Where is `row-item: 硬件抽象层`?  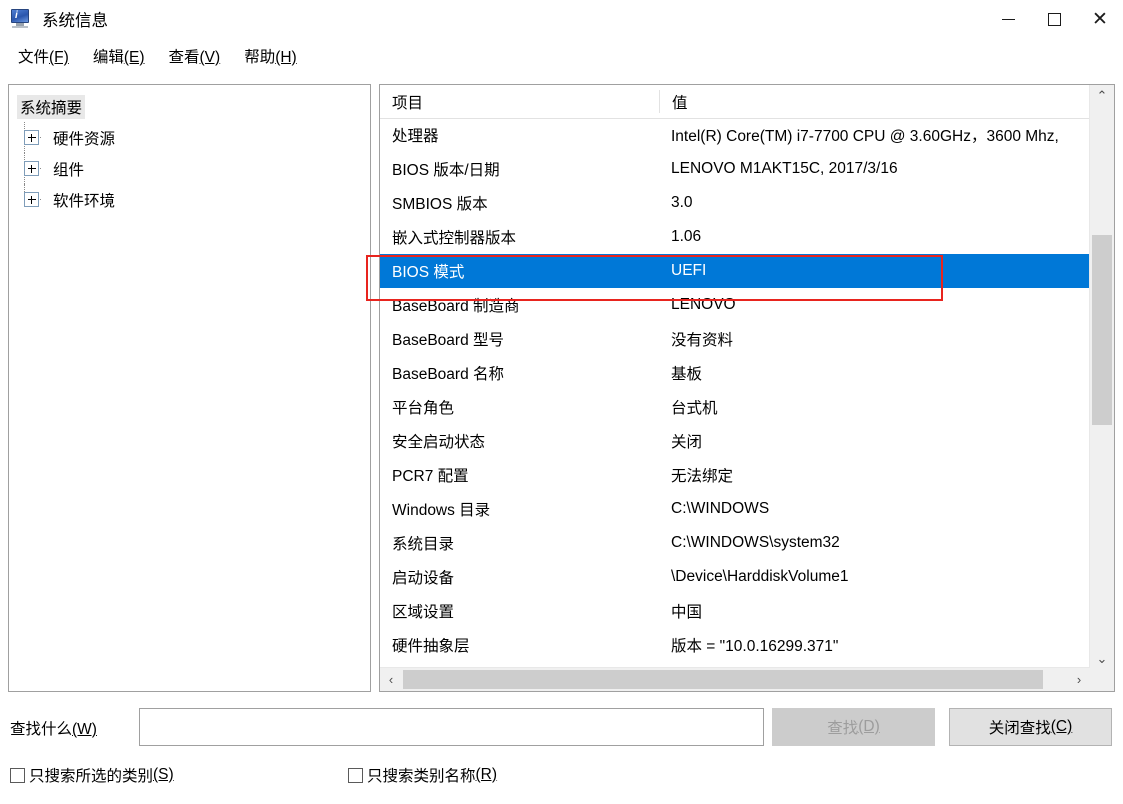 row-item: 硬件抽象层 is located at coordinates (431, 646).